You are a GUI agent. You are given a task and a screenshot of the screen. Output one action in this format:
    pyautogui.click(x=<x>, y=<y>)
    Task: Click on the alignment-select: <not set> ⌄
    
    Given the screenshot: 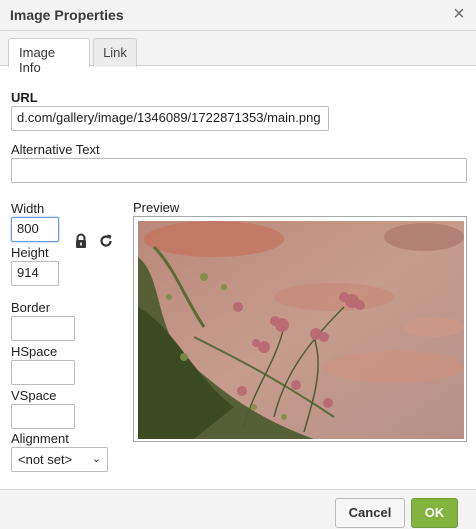 What is the action you would take?
    pyautogui.click(x=59, y=459)
    